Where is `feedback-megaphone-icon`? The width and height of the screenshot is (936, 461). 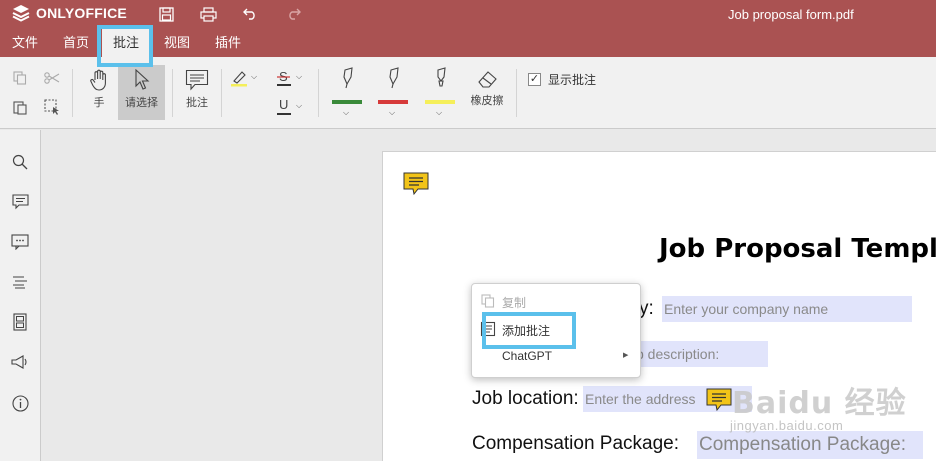 feedback-megaphone-icon is located at coordinates (20, 362).